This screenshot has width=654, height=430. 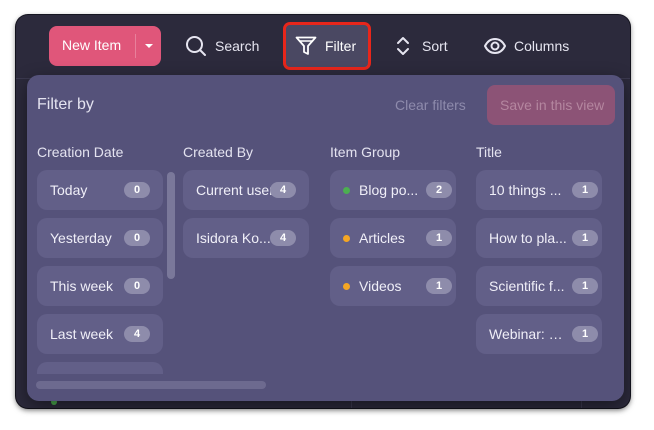 I want to click on filter-option-articles: Articles 1, so click(x=393, y=238).